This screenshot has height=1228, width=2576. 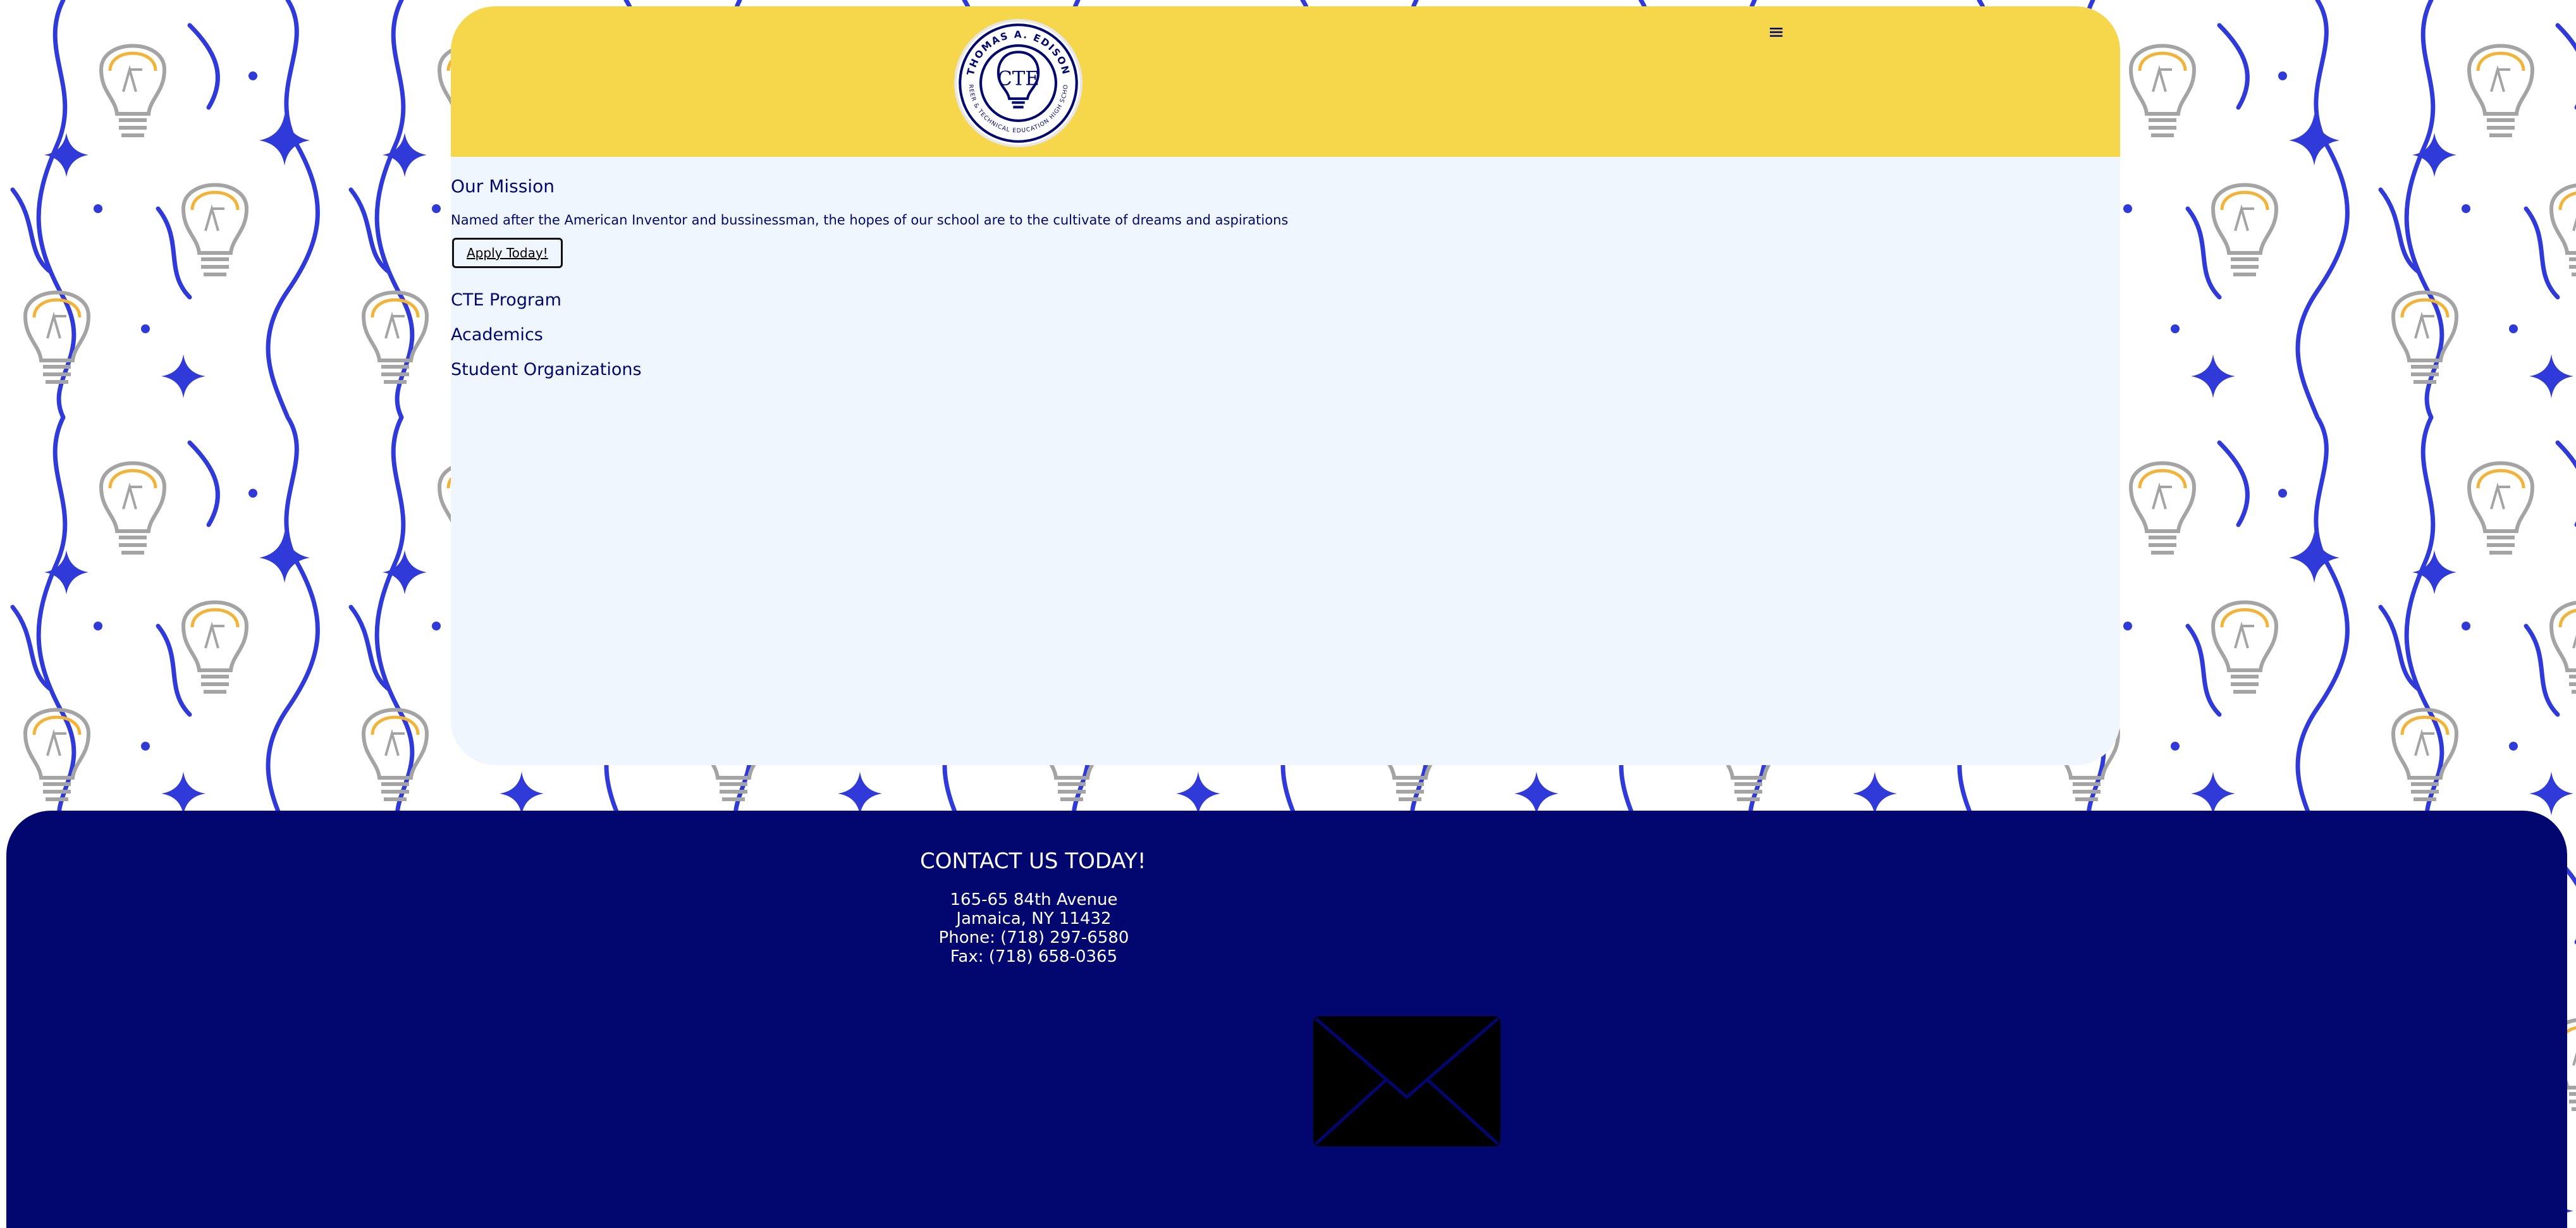 What do you see at coordinates (1033, 938) in the screenshot?
I see `phone-number: Phone: (718) 297-6580` at bounding box center [1033, 938].